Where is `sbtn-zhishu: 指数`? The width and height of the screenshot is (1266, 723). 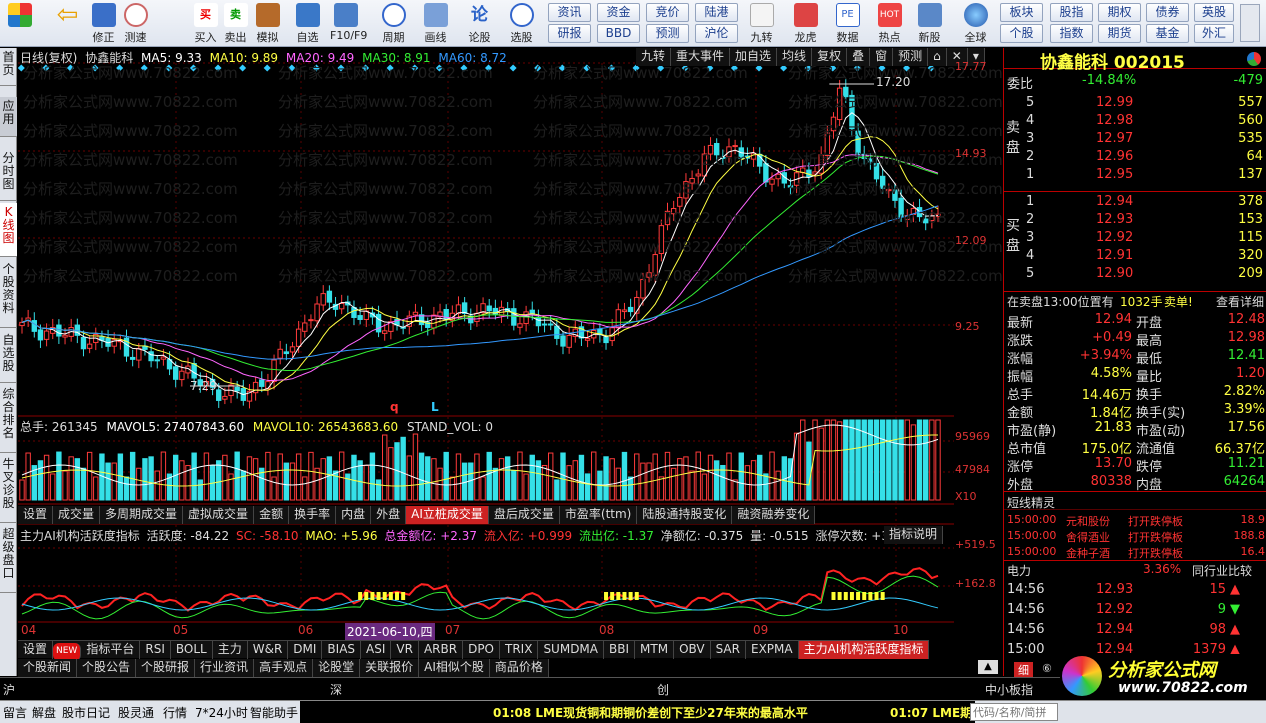 sbtn-zhishu: 指数 is located at coordinates (1071, 33).